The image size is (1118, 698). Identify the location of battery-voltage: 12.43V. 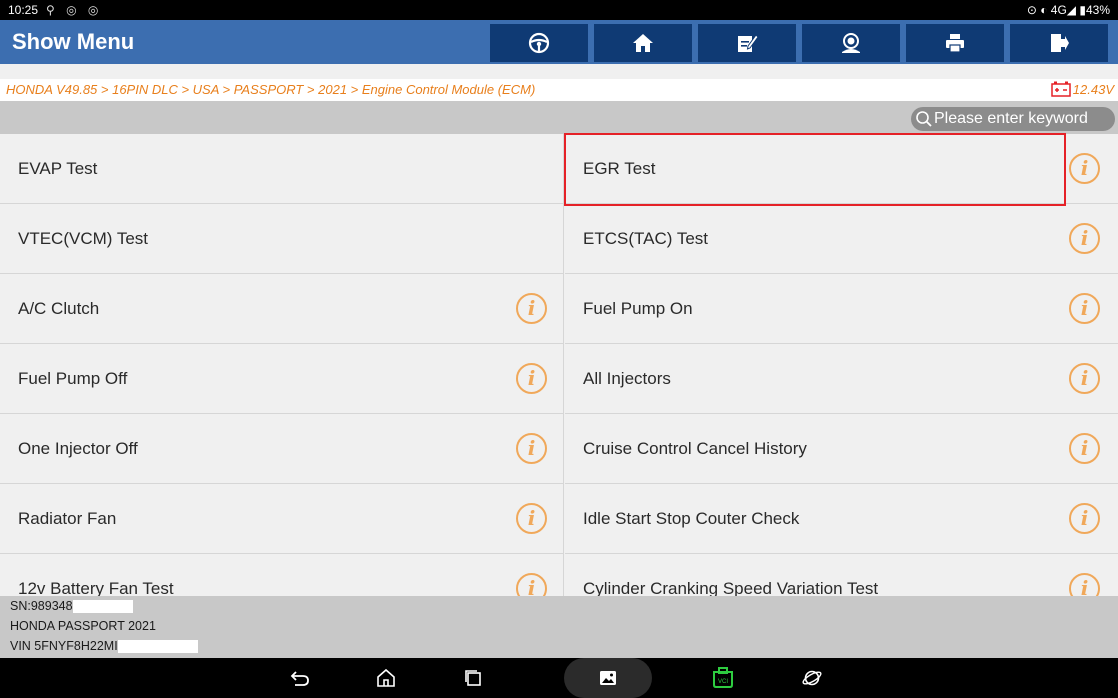
(1082, 89).